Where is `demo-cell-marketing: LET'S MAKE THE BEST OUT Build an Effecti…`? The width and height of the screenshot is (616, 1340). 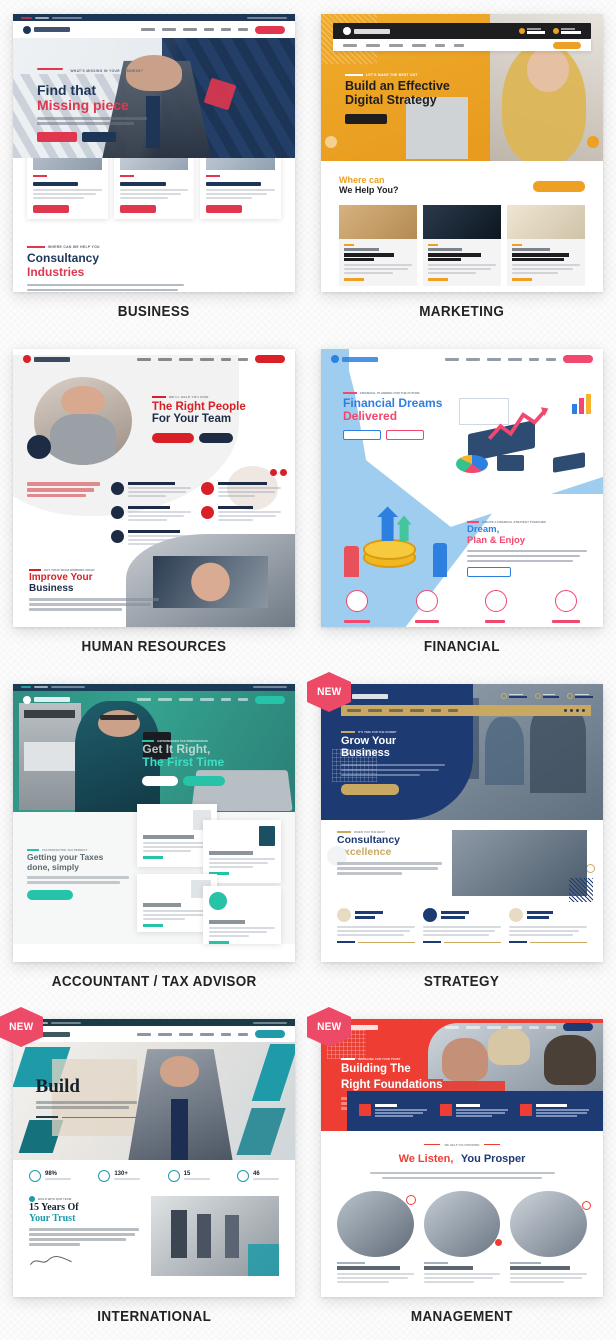
demo-cell-marketing: LET'S MAKE THE BEST OUT Build an Effecti… is located at coordinates (462, 167).